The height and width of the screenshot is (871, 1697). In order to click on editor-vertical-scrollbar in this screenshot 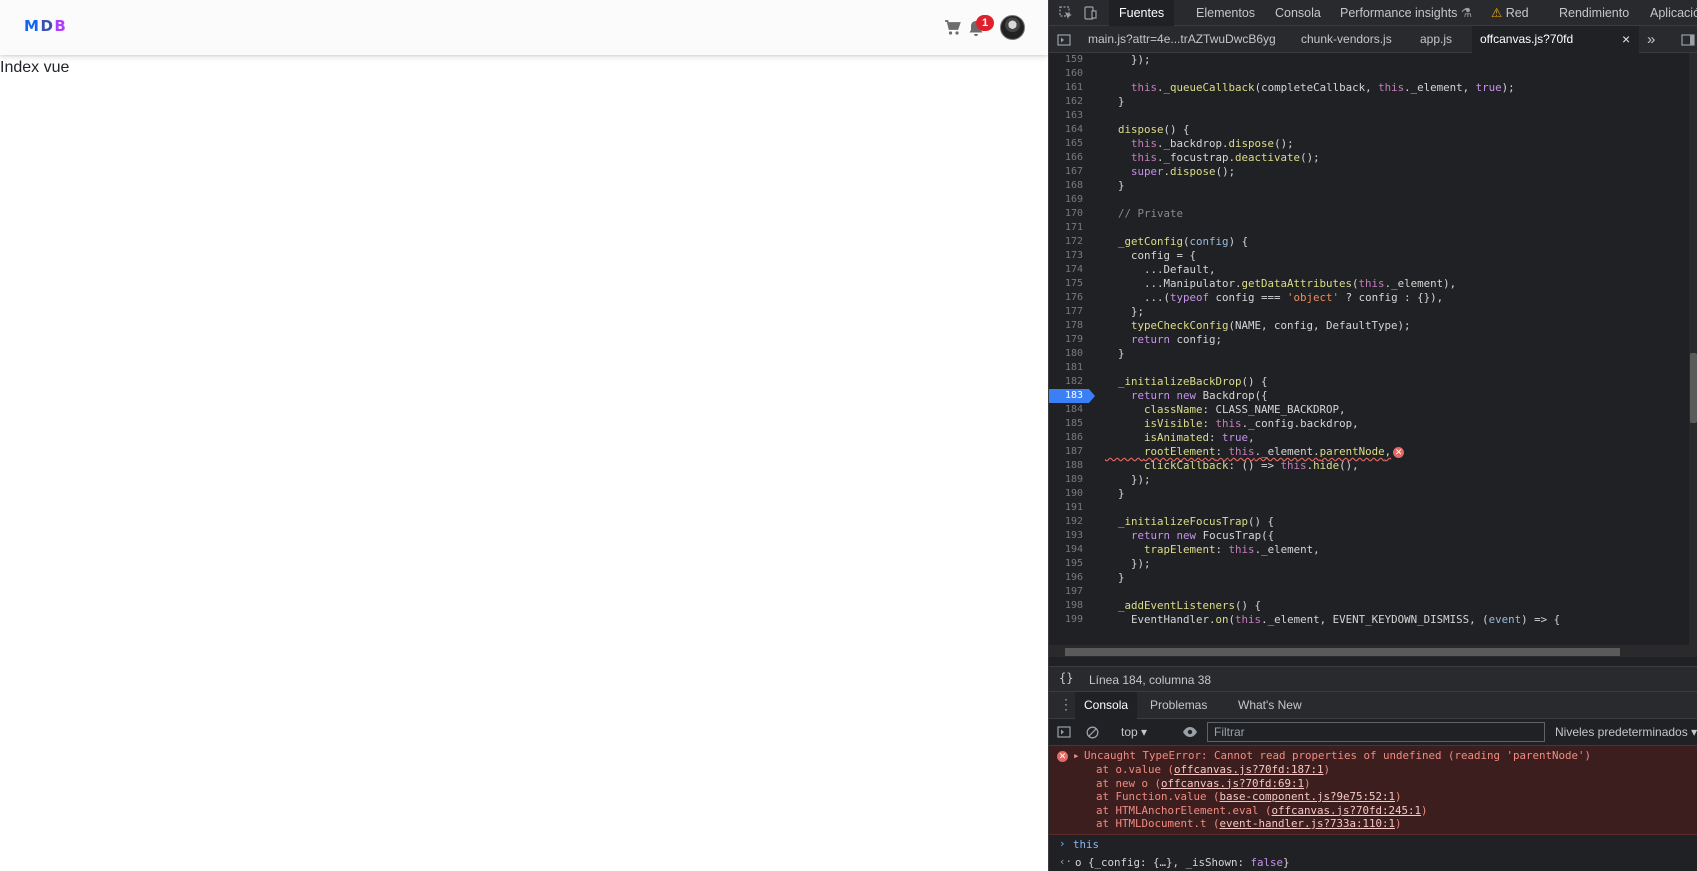, I will do `click(1693, 349)`.